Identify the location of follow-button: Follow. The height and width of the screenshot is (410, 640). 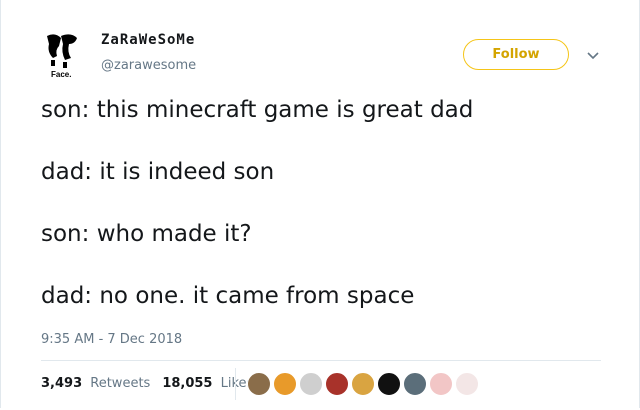
(516, 54).